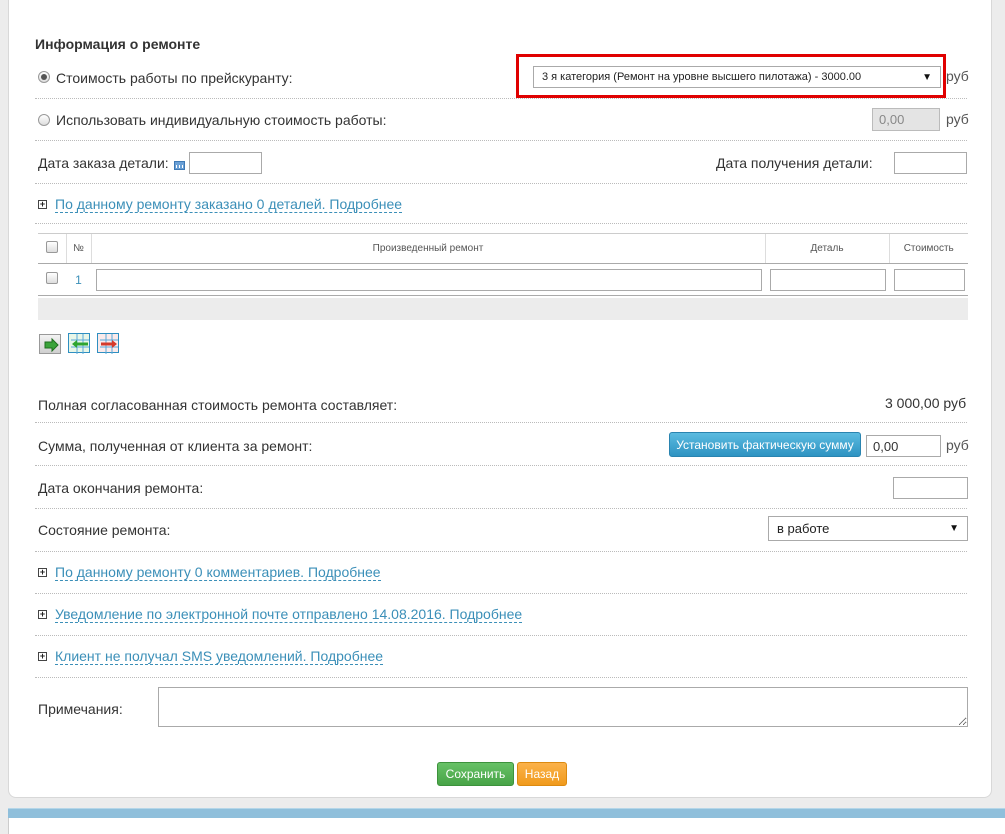  Describe the element at coordinates (563, 707) in the screenshot. I see `notes-textarea` at that location.